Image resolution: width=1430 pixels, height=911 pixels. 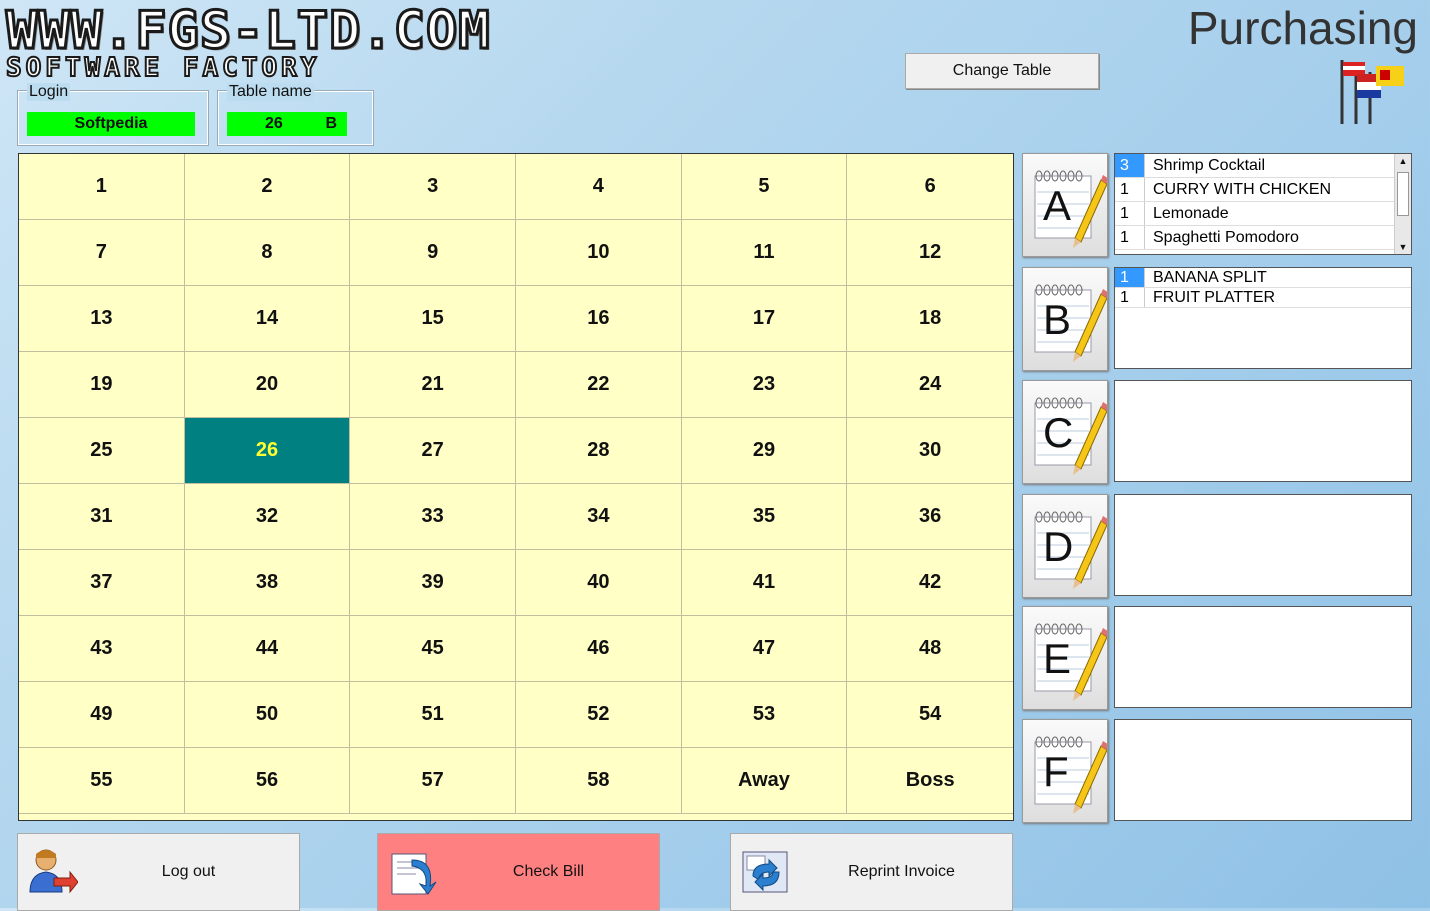 I want to click on list-item: 3 Shrimp Cocktail, so click(x=1255, y=166).